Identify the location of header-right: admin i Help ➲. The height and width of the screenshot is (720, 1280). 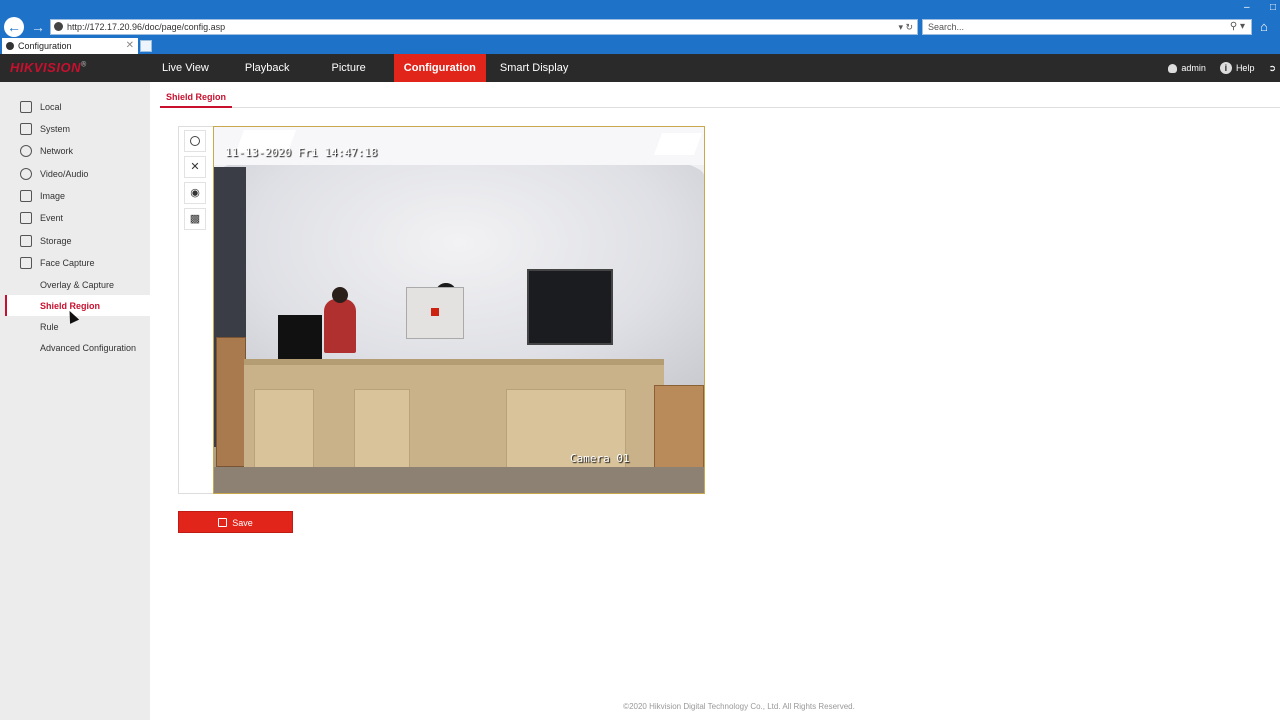
(1224, 68).